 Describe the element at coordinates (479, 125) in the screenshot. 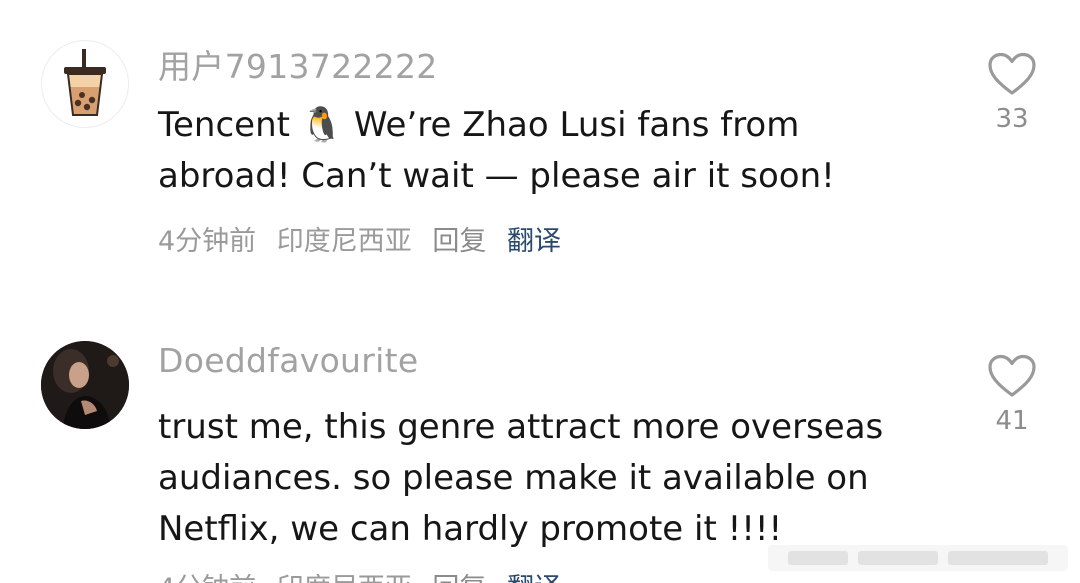

I see `comment-line: Tencent 🐧 We’re Zhao Lusi fans from` at that location.